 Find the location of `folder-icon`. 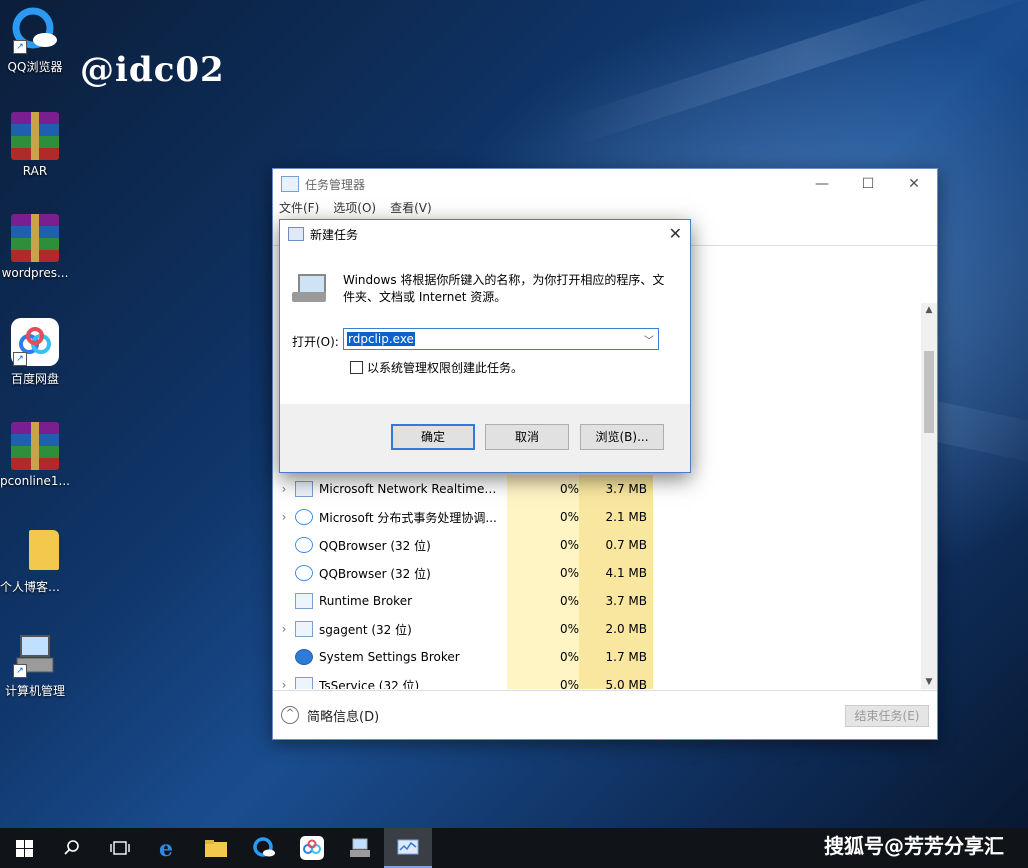

folder-icon is located at coordinates (35, 550).